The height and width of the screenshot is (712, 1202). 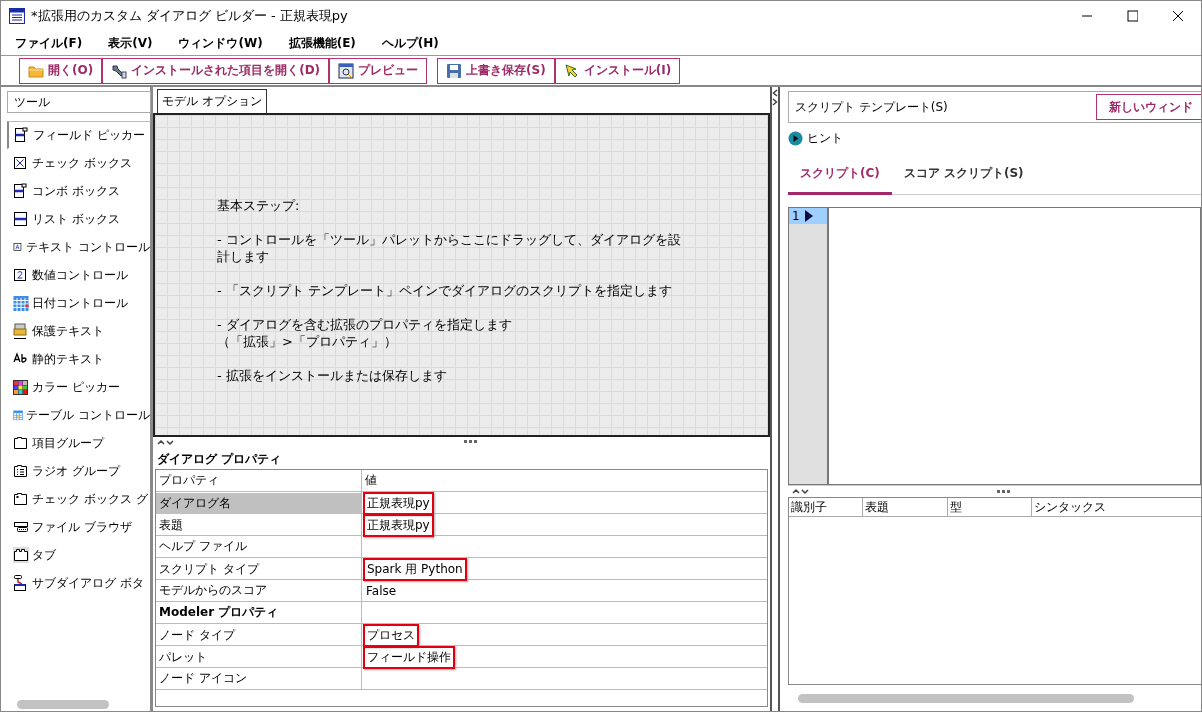 I want to click on number-control-icon, so click(x=21, y=275).